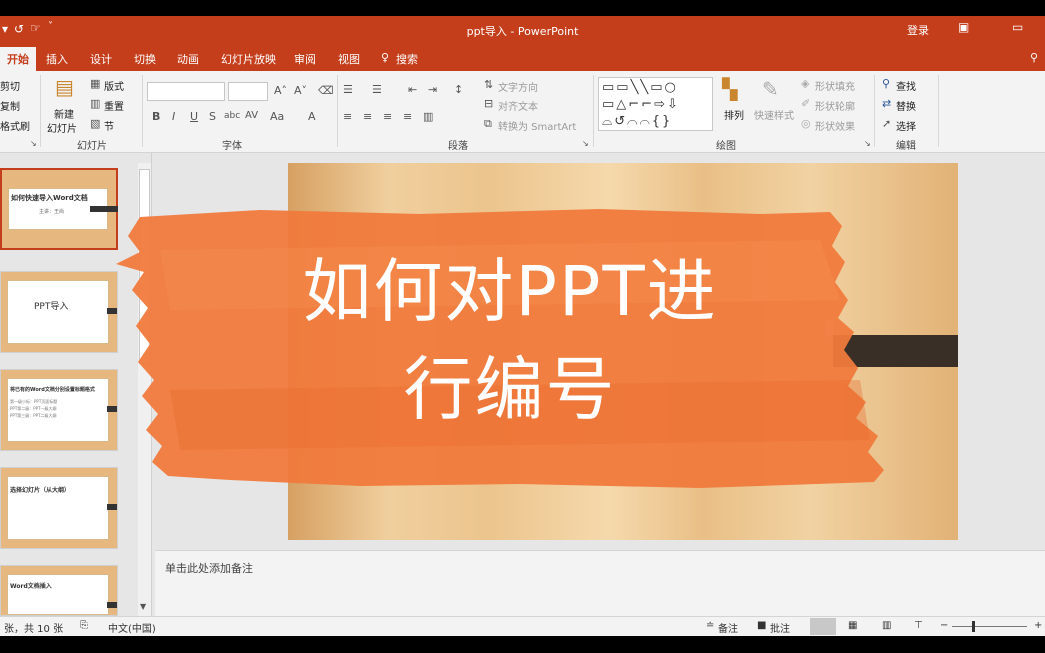 The width and height of the screenshot is (1045, 653). What do you see at coordinates (770, 89) in the screenshot?
I see `quick-styles-icon: ✎` at bounding box center [770, 89].